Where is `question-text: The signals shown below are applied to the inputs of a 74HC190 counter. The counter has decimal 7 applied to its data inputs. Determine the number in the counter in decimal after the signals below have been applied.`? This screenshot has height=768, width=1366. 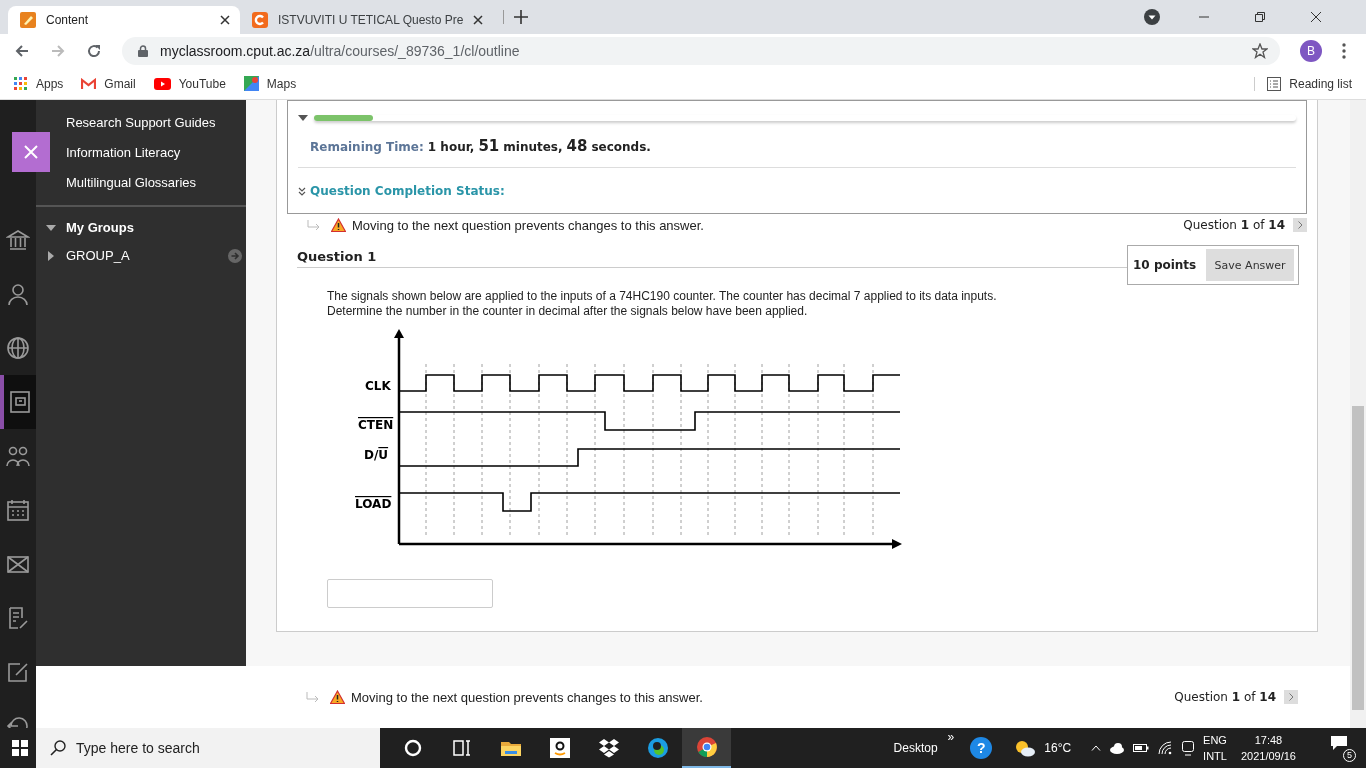 question-text: The signals shown below are applied to the inputs of a 74HC190 counter. The counter has decimal 7 applied to its data inputs. Determine the number in the counter in decimal after the signals below have been applied. is located at coordinates (662, 304).